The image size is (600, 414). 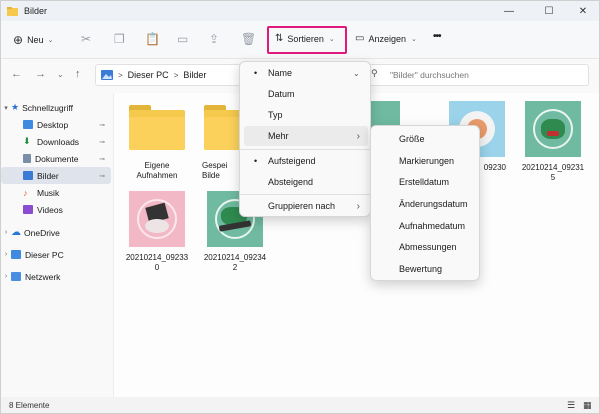 I want to click on sidebar-item-this-pc: › Dieser PC, so click(x=56, y=254).